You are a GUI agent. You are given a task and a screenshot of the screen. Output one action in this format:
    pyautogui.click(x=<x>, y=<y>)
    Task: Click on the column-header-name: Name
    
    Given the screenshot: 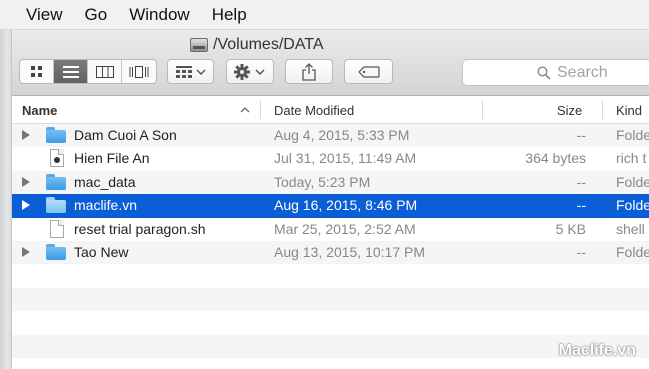 What is the action you would take?
    pyautogui.click(x=39, y=110)
    